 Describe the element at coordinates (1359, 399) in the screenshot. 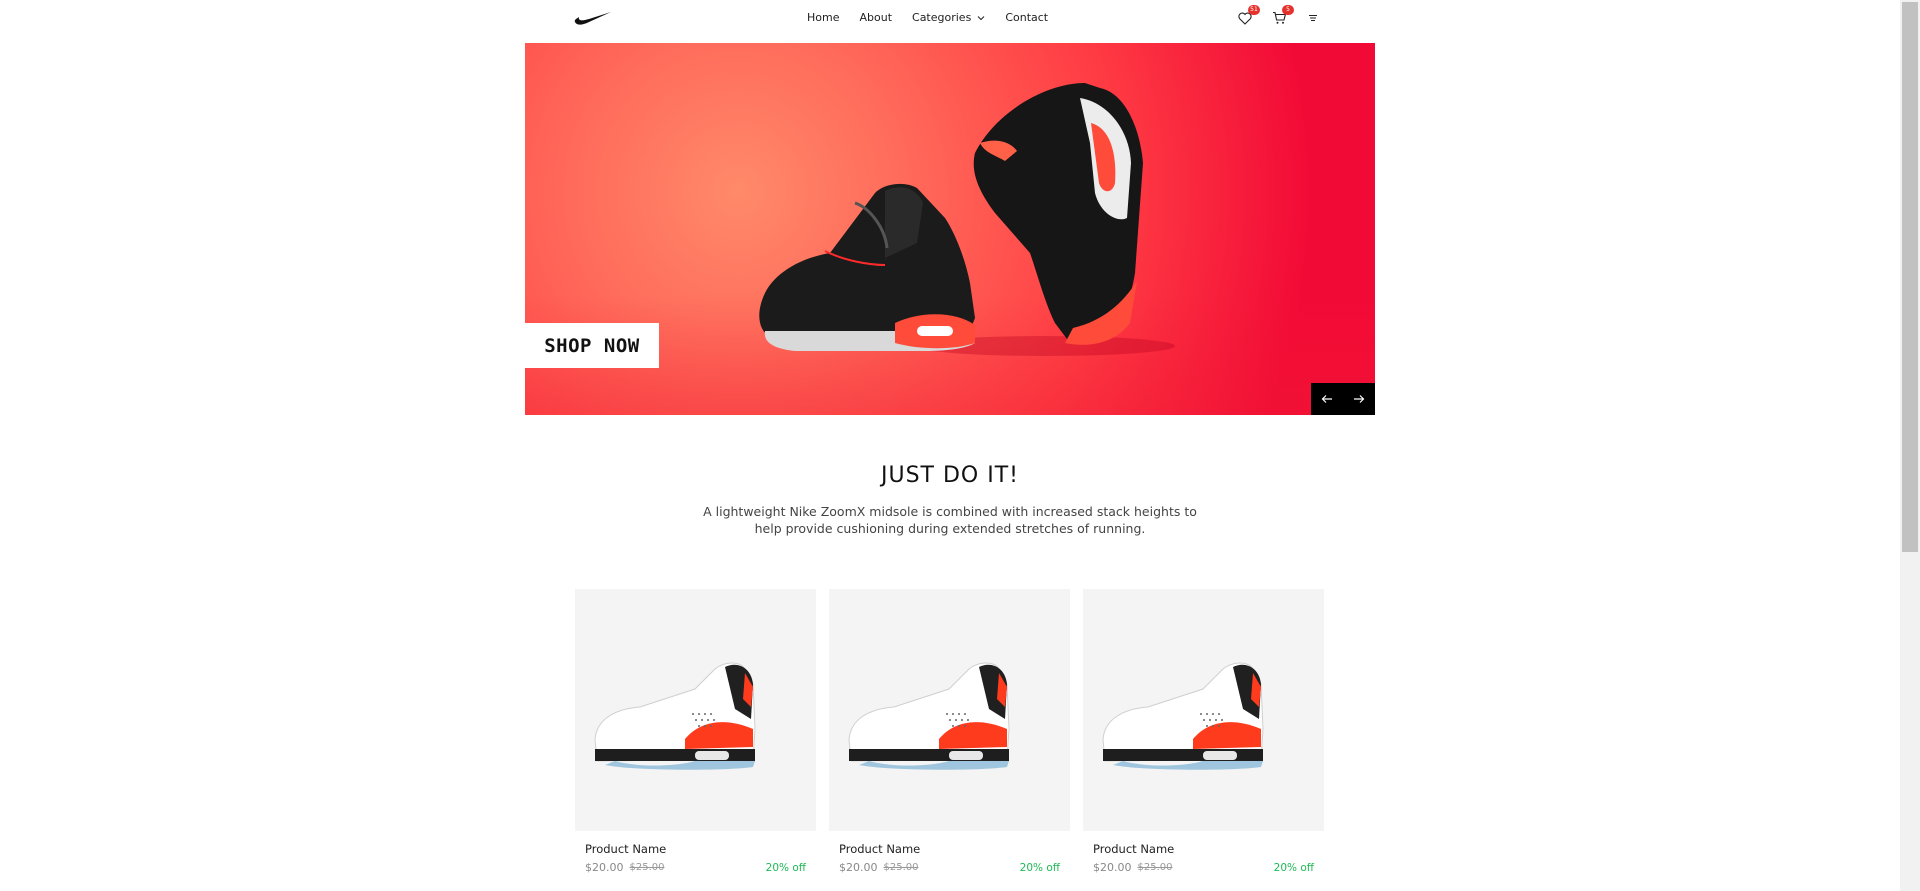

I see `arrow-right-icon` at that location.